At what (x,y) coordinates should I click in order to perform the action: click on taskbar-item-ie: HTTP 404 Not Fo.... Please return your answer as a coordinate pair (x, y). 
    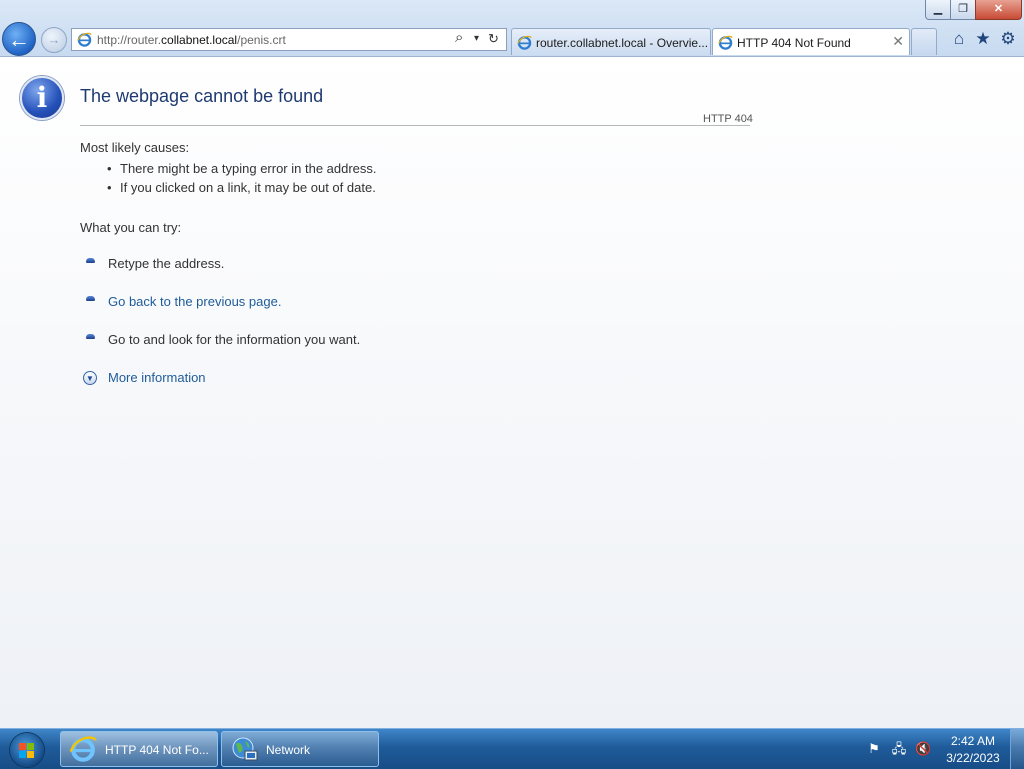
    Looking at the image, I should click on (139, 749).